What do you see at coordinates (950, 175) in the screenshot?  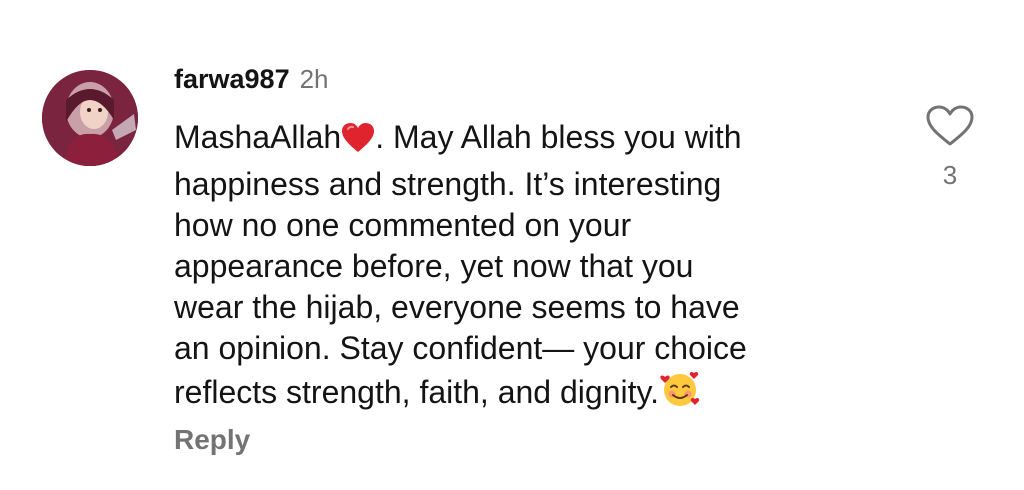 I see `like-count: 3` at bounding box center [950, 175].